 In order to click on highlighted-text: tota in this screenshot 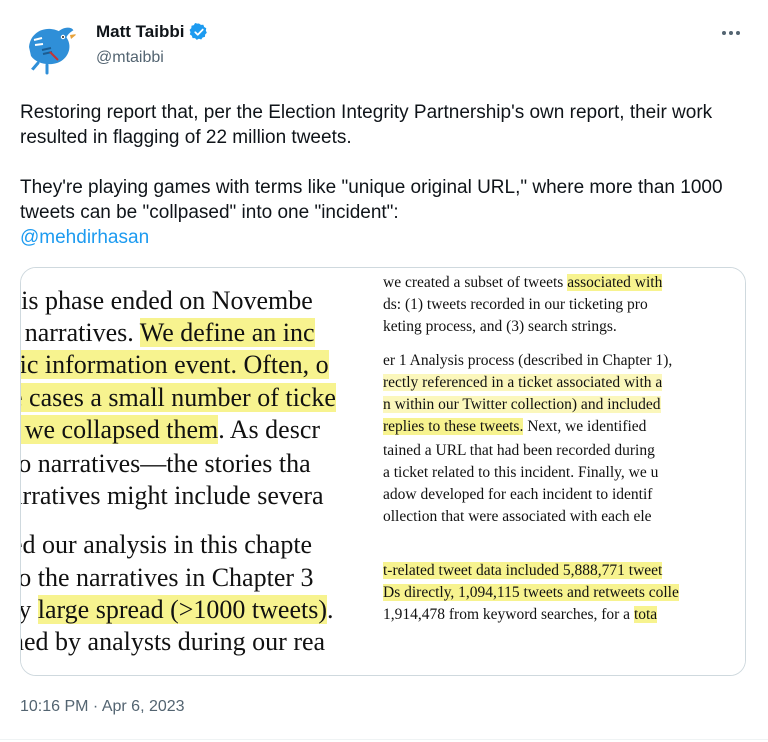, I will do `click(645, 614)`.